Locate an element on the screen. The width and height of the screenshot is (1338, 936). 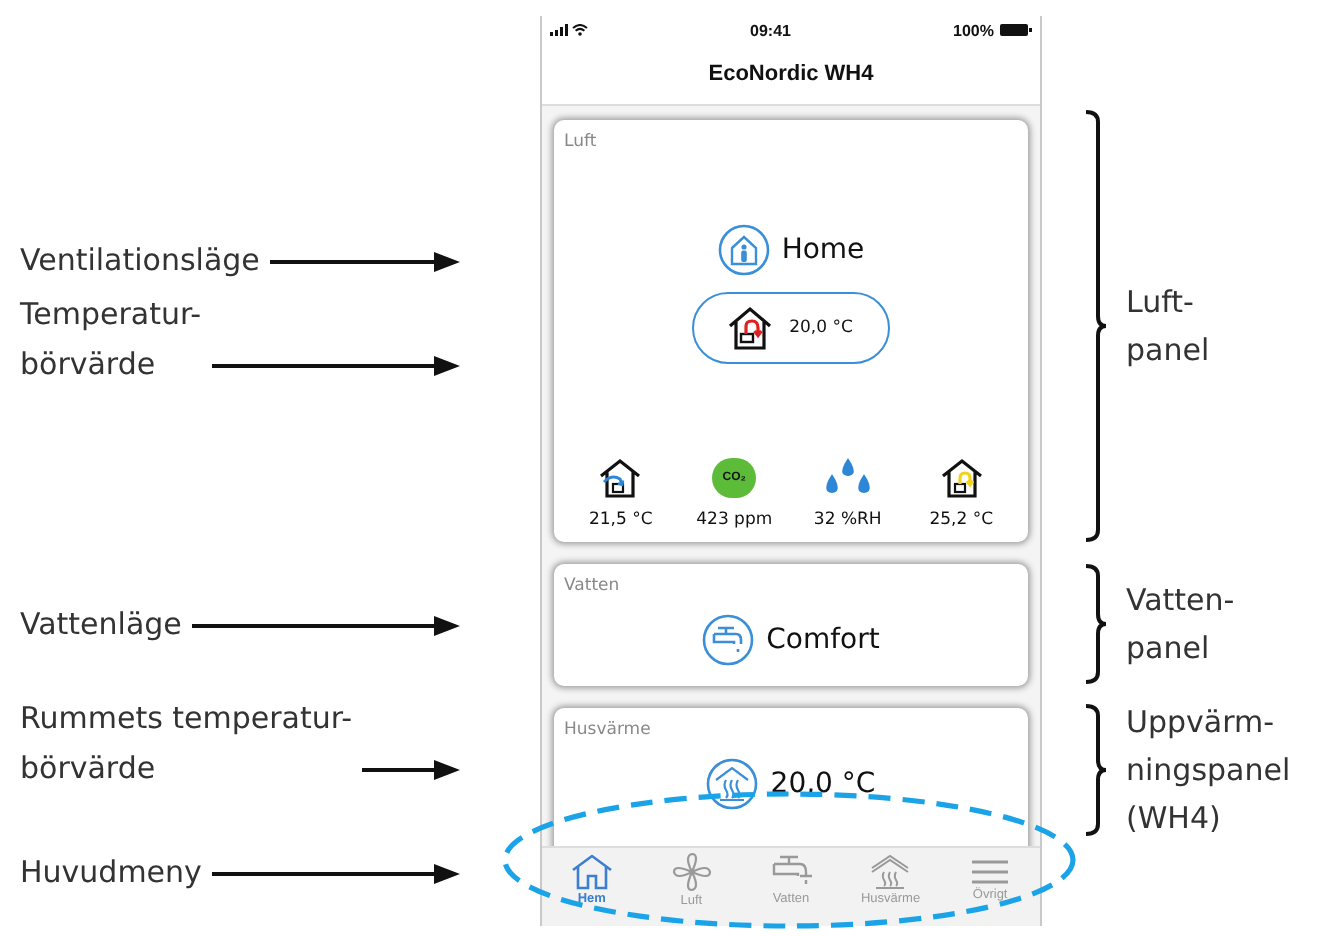
menu-icon is located at coordinates (990, 871).